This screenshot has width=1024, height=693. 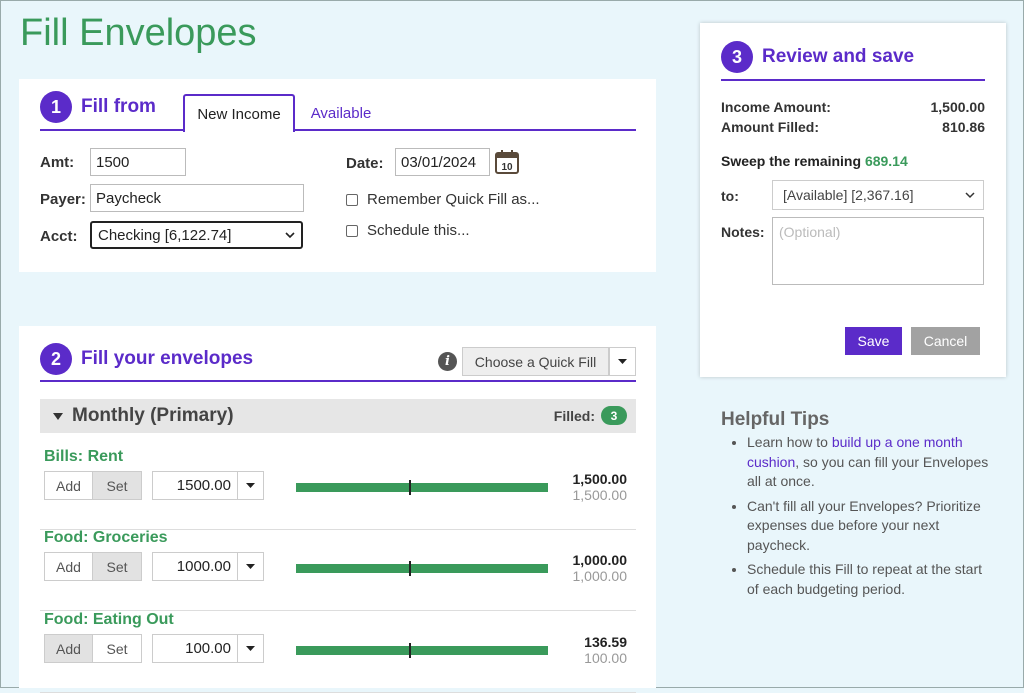 What do you see at coordinates (63, 199) in the screenshot?
I see `payer-label: Payer:` at bounding box center [63, 199].